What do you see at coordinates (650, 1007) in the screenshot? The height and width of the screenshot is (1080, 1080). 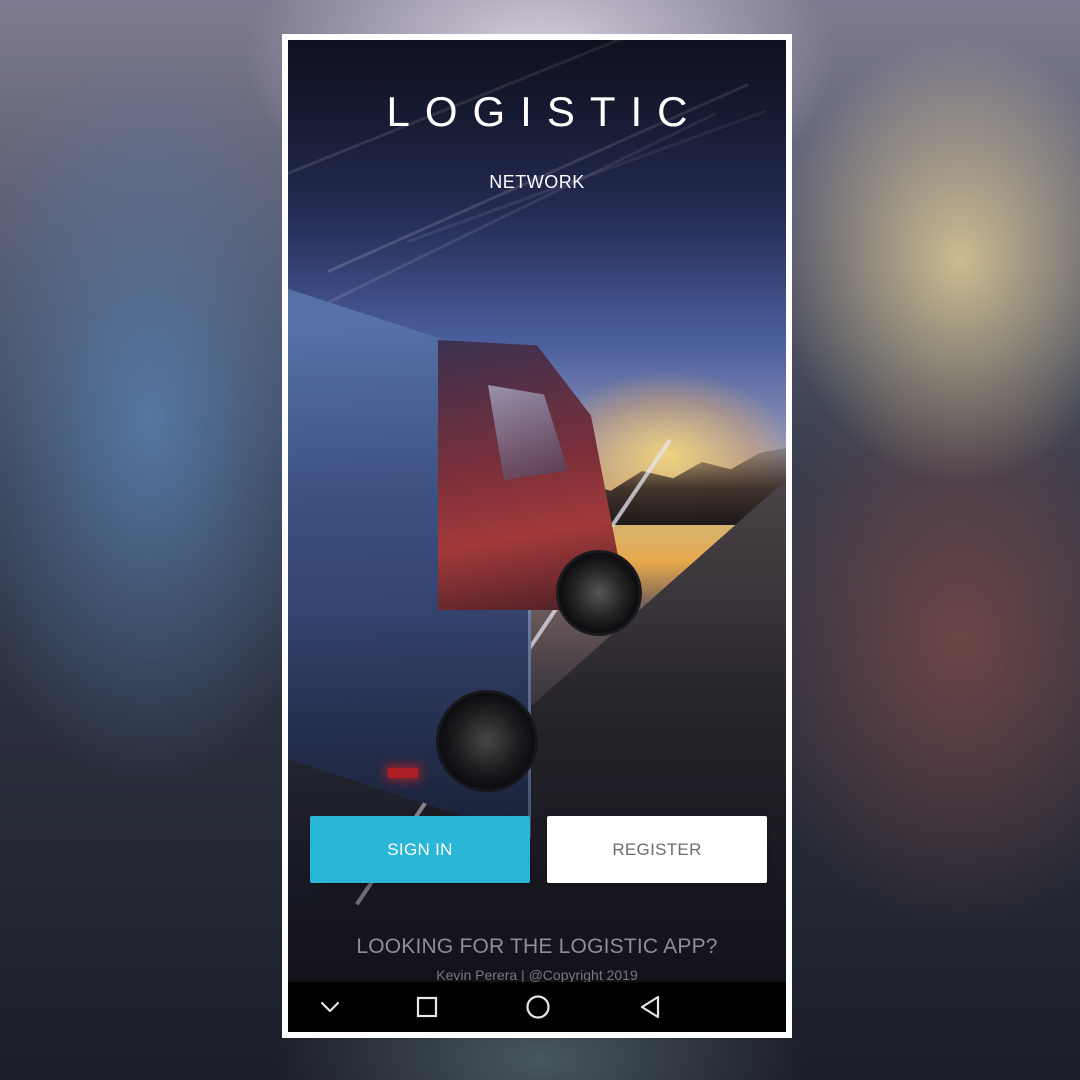 I see `back-triangle-icon` at bounding box center [650, 1007].